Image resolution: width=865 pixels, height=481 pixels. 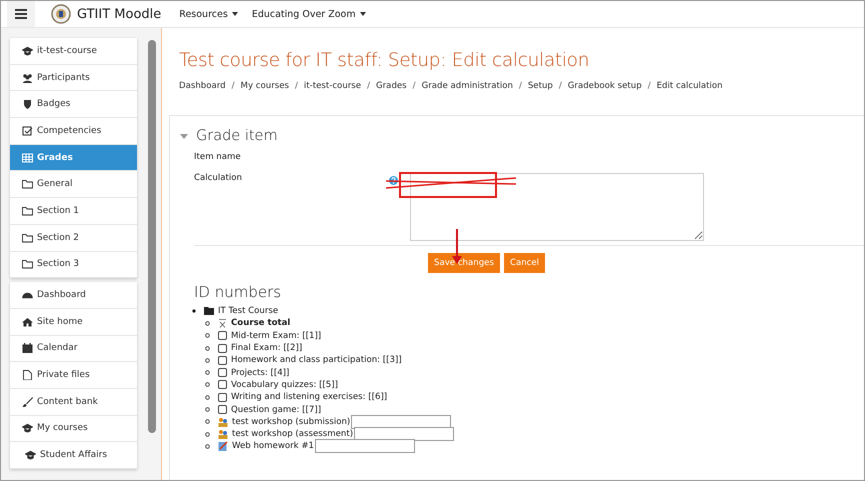 I want to click on grade-item-name: Final Exam: [[2]], so click(x=266, y=348).